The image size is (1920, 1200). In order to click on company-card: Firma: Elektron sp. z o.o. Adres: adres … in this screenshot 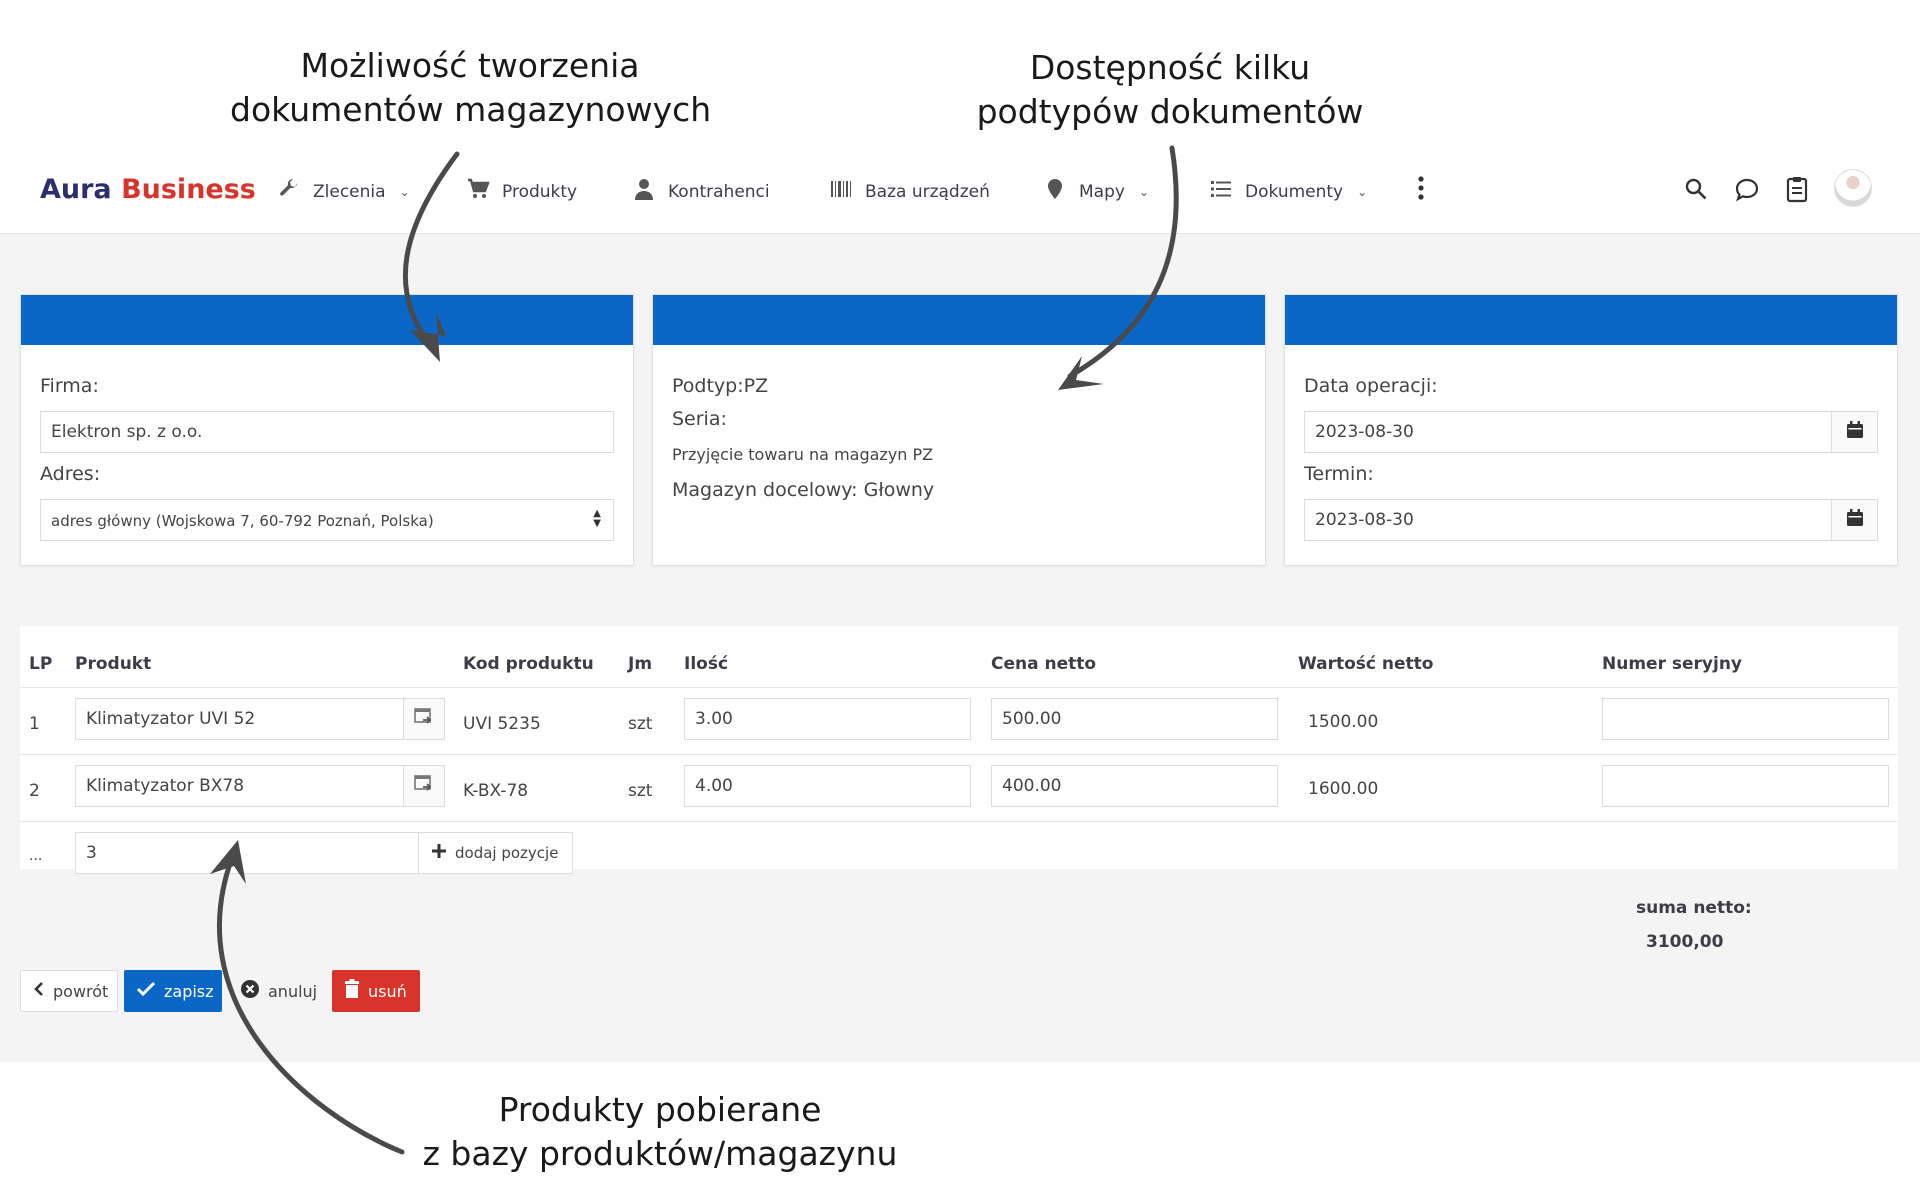, I will do `click(327, 430)`.